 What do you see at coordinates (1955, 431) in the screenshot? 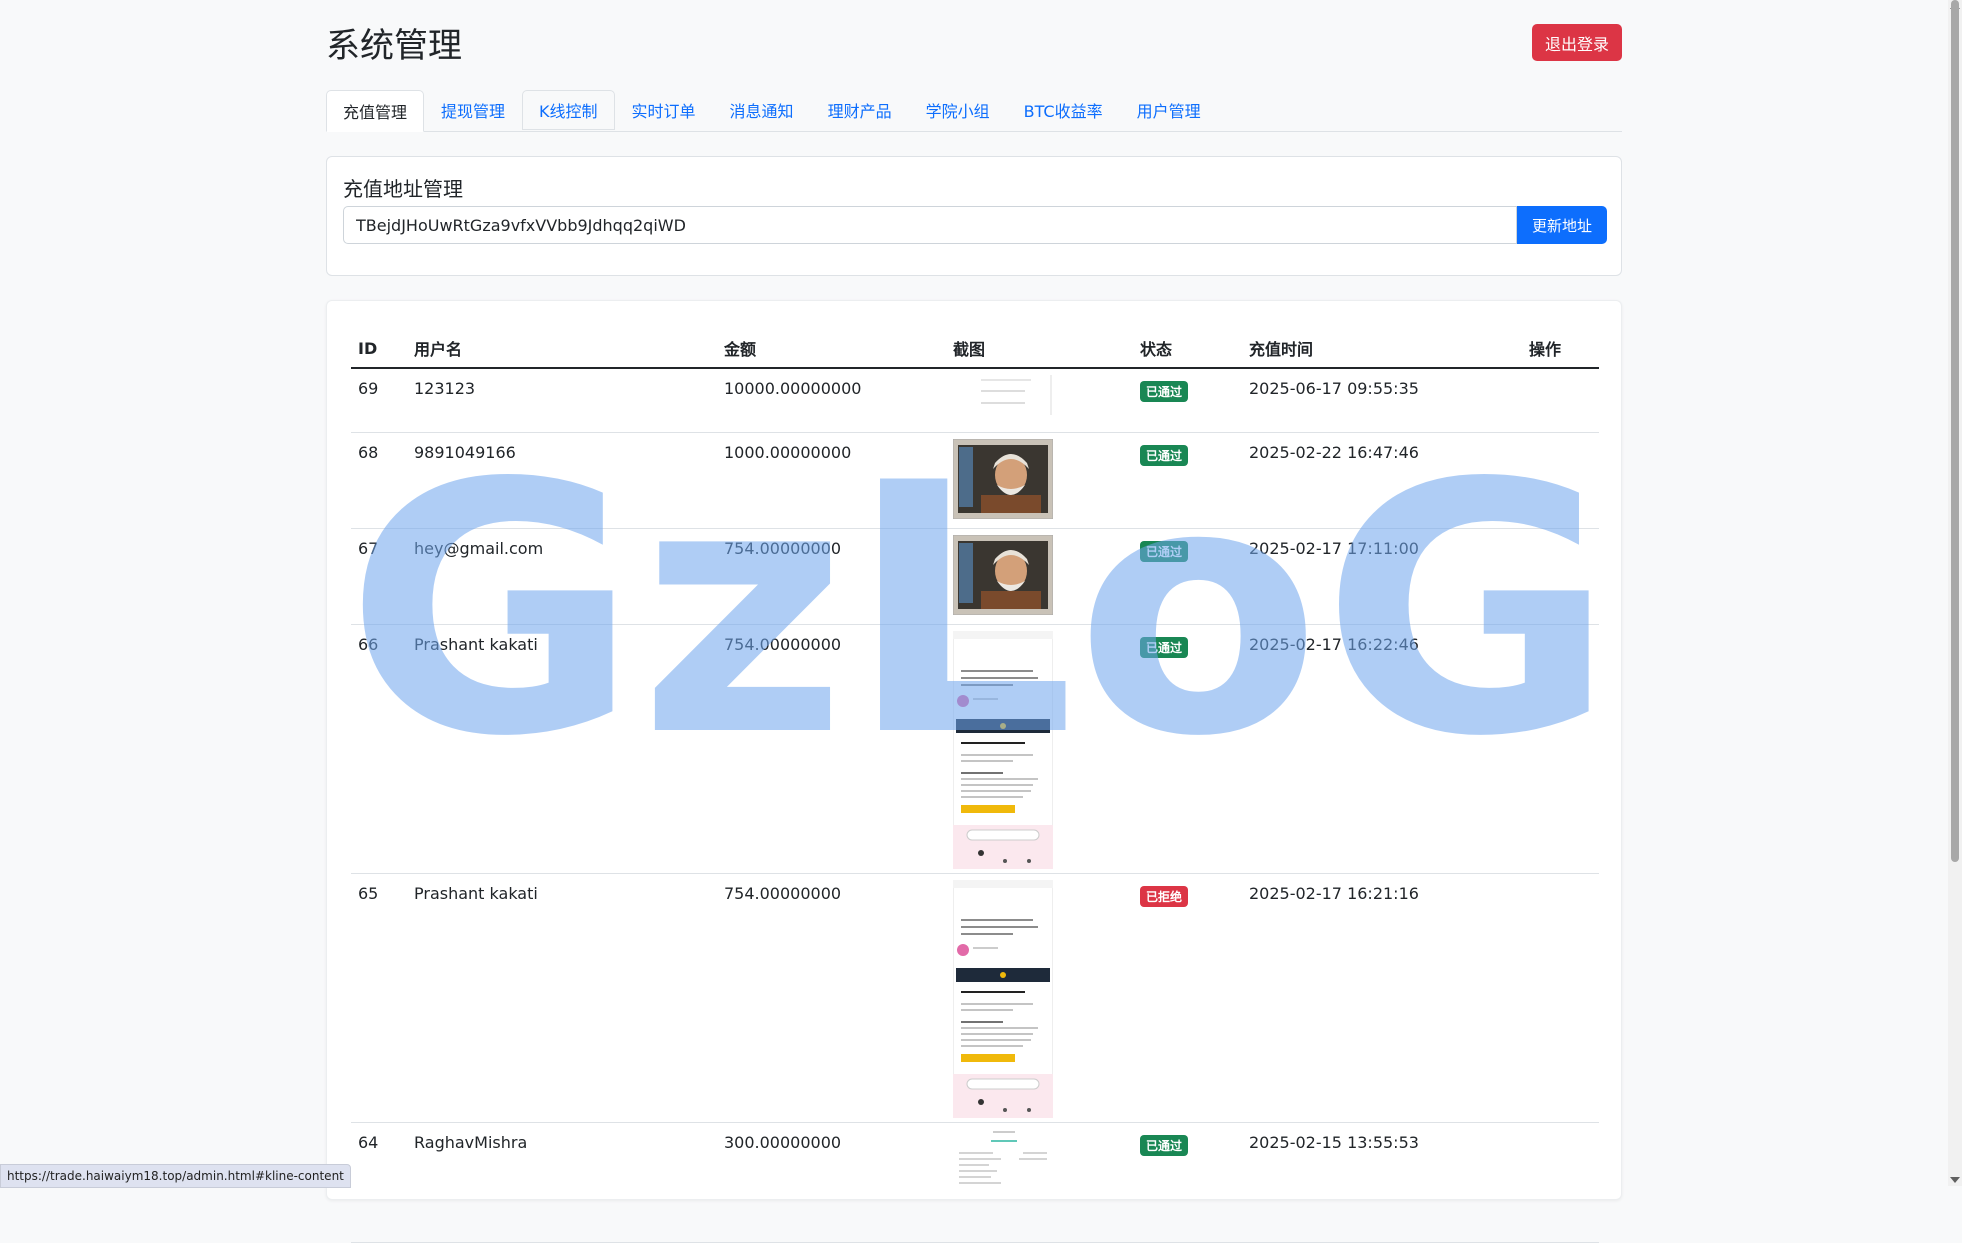
I see `scrollbar-thumb` at bounding box center [1955, 431].